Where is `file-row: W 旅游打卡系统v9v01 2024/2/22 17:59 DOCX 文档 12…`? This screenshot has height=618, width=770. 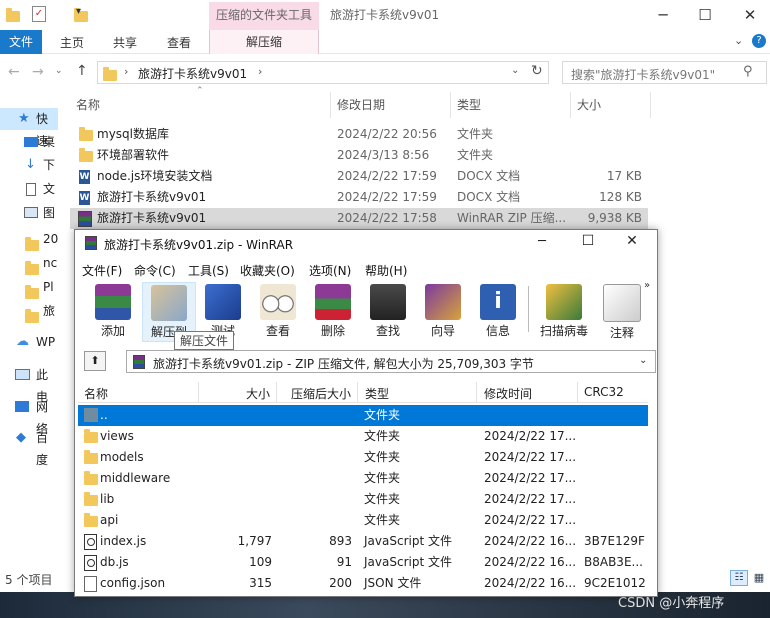
file-row: W 旅游打卡系统v9v01 2024/2/22 17:59 DOCX 文档 12… is located at coordinates (359, 197).